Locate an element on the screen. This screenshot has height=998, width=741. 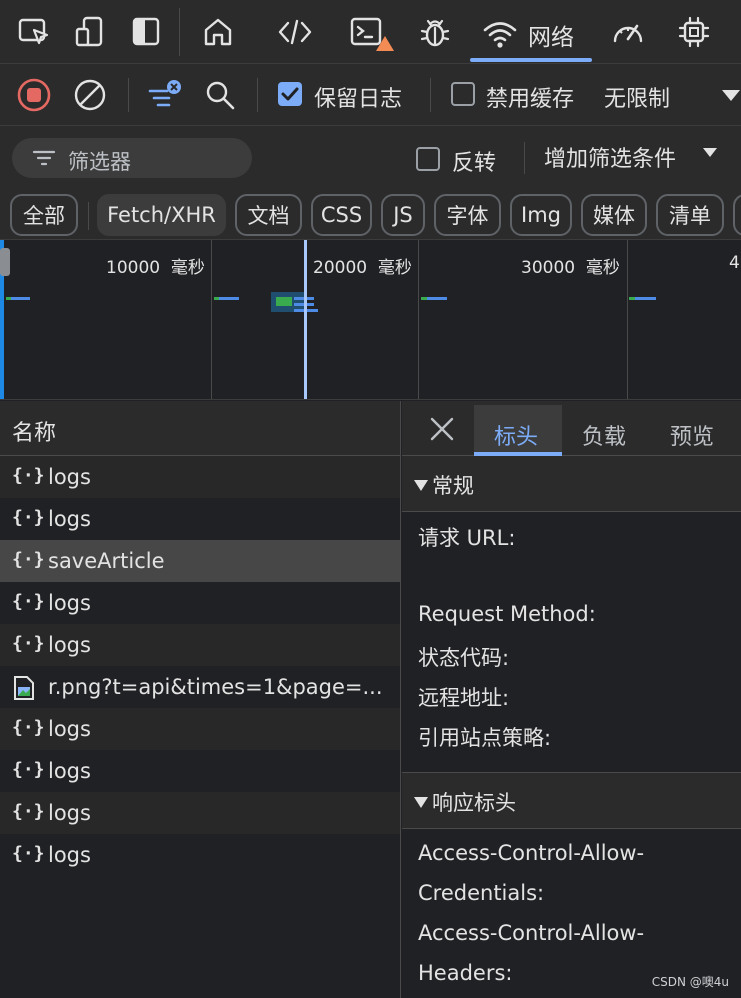
tab-network: 网络 is located at coordinates (532, 32).